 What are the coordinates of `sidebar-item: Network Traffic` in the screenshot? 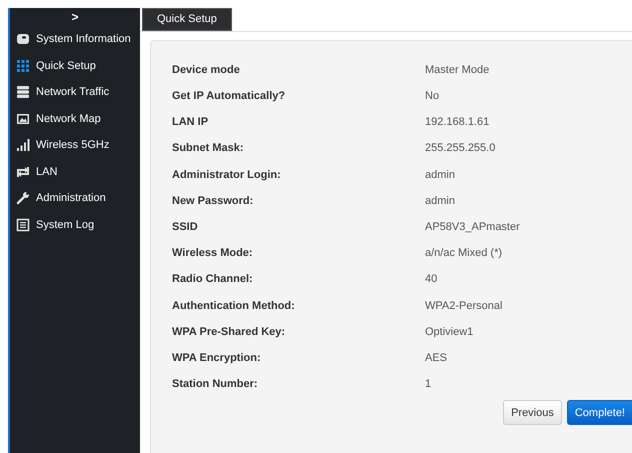 It's located at (75, 92).